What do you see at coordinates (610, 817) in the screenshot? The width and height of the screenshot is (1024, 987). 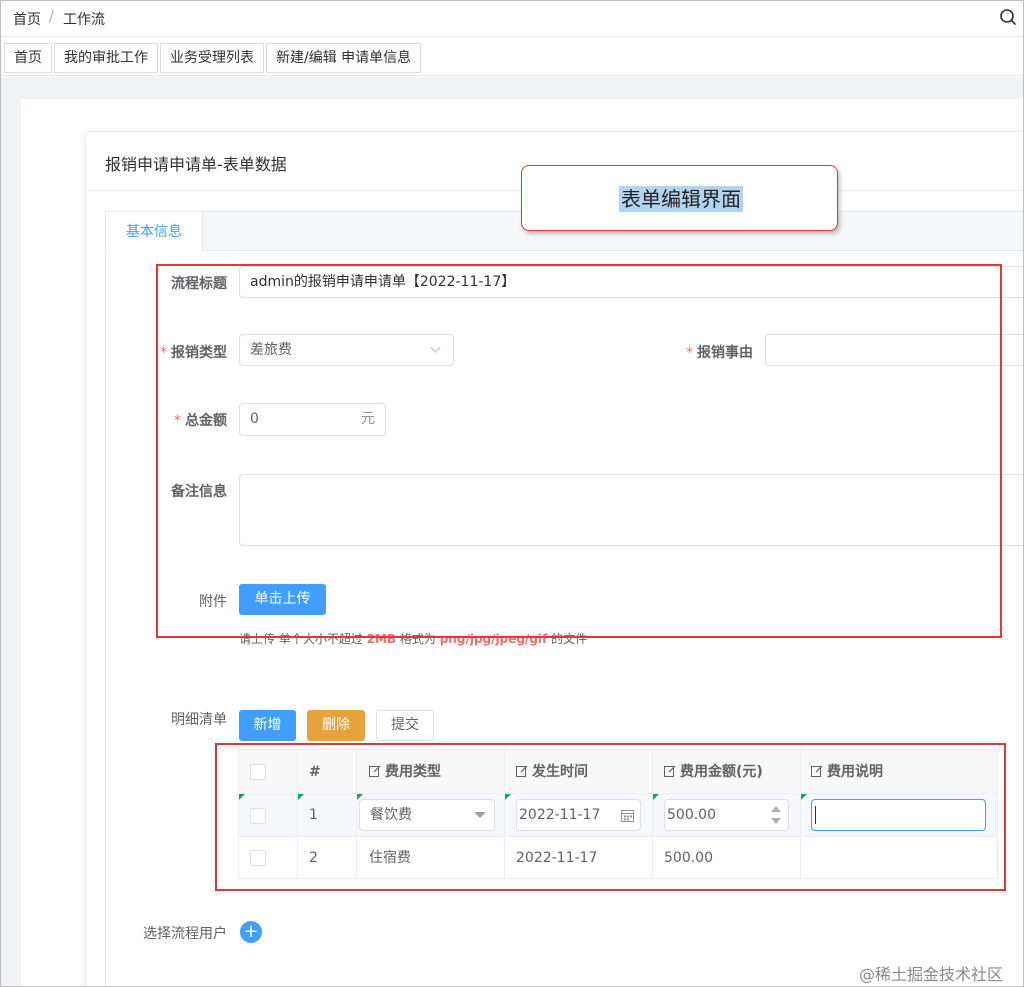 I see `table-highlight-box` at bounding box center [610, 817].